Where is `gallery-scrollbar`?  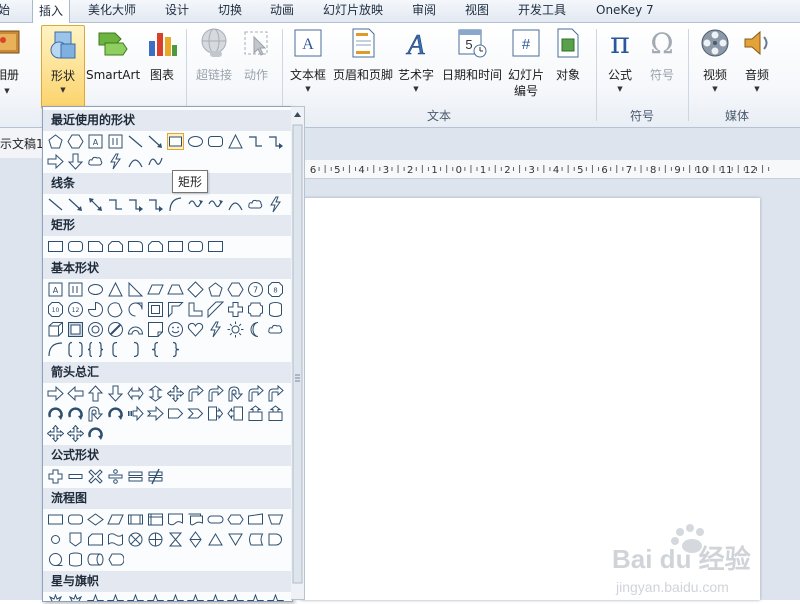 gallery-scrollbar is located at coordinates (298, 353).